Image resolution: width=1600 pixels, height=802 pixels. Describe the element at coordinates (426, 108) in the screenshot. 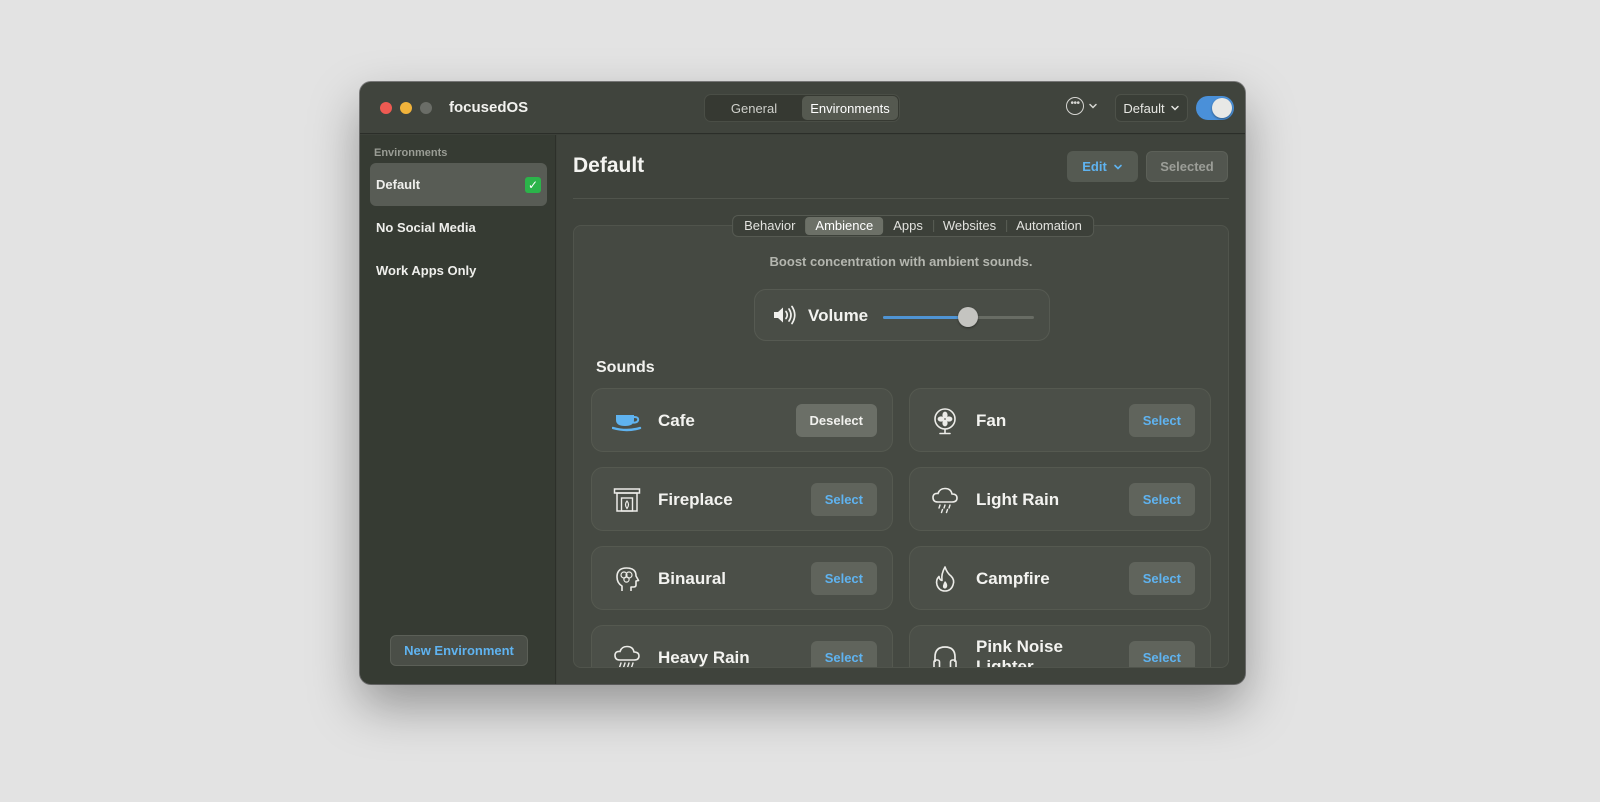

I see `zoom-window-button` at that location.